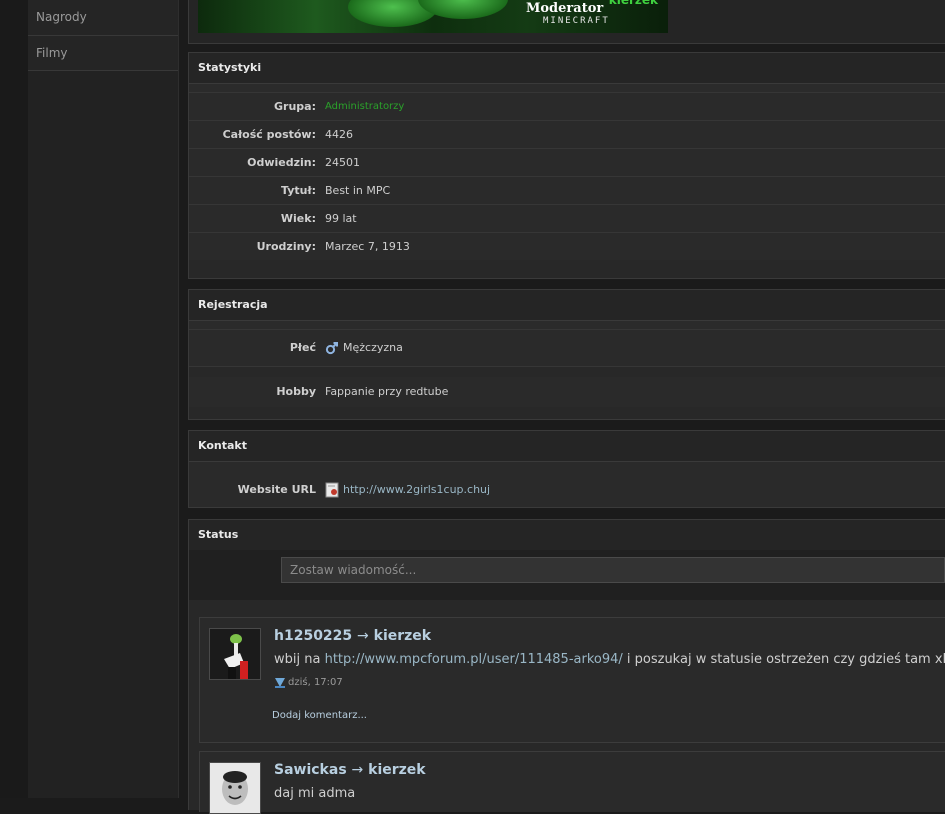 The image size is (945, 814). I want to click on gender-value: Mężczyzna, so click(373, 347).